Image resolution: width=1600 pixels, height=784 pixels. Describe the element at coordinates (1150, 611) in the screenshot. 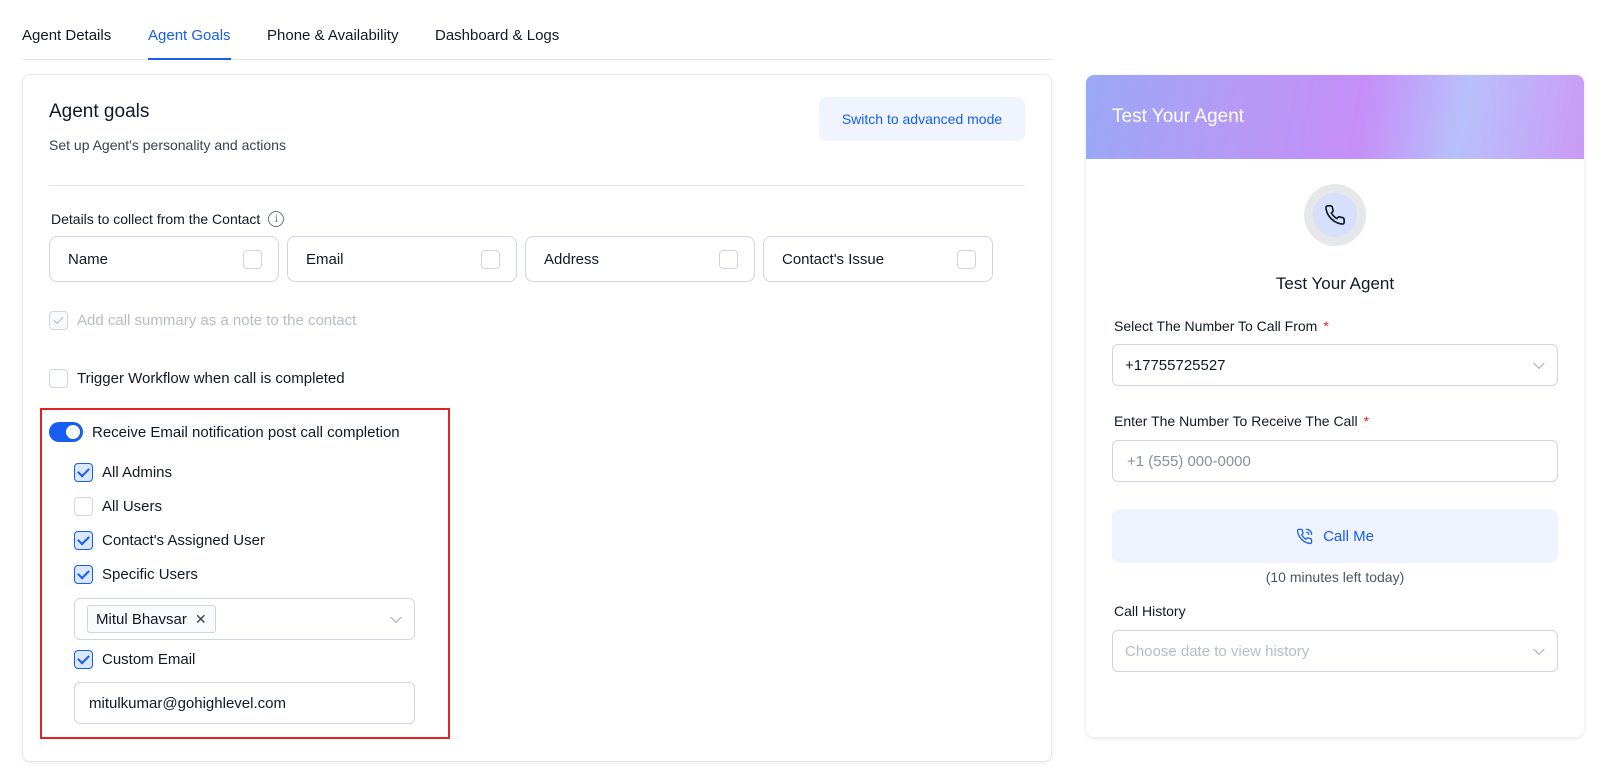

I see `call-history-label: Call History` at that location.